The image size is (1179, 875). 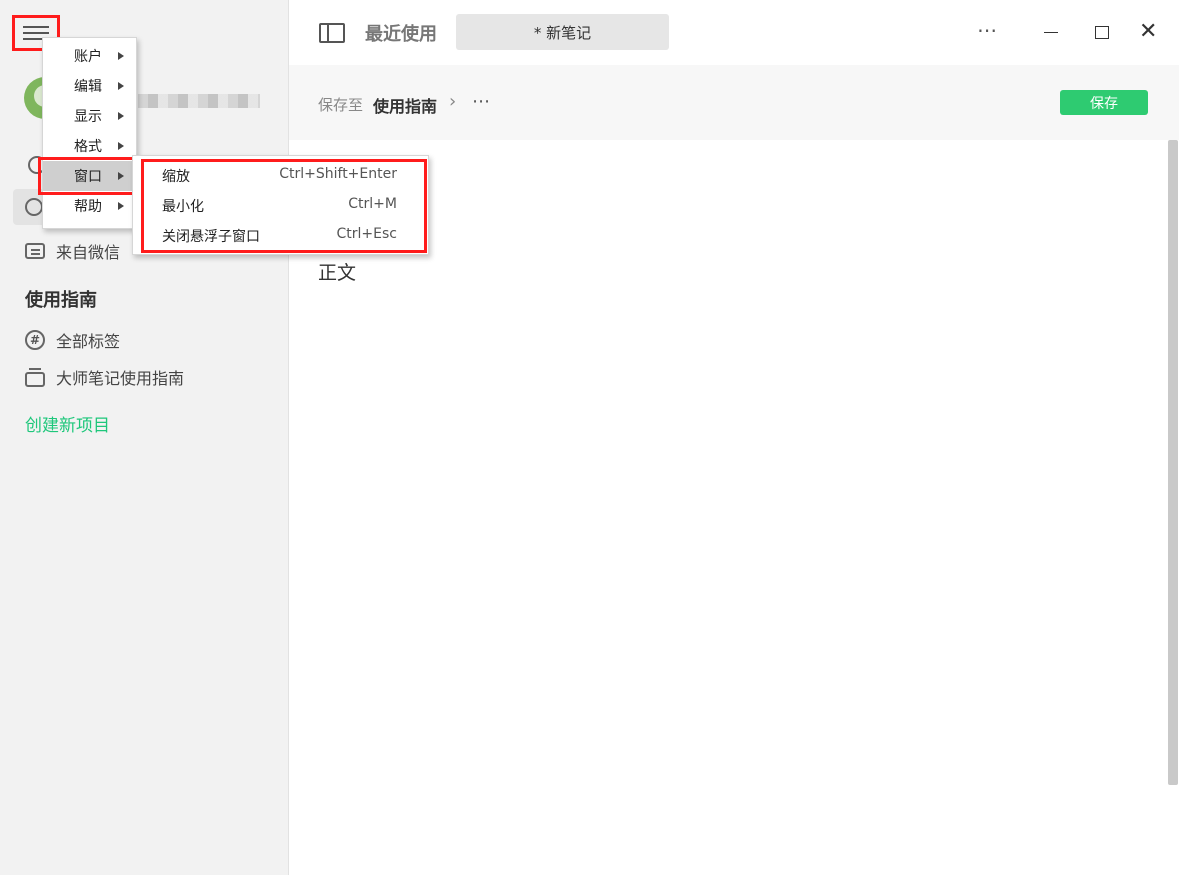 What do you see at coordinates (1104, 102) in the screenshot?
I see `save-button: 保存` at bounding box center [1104, 102].